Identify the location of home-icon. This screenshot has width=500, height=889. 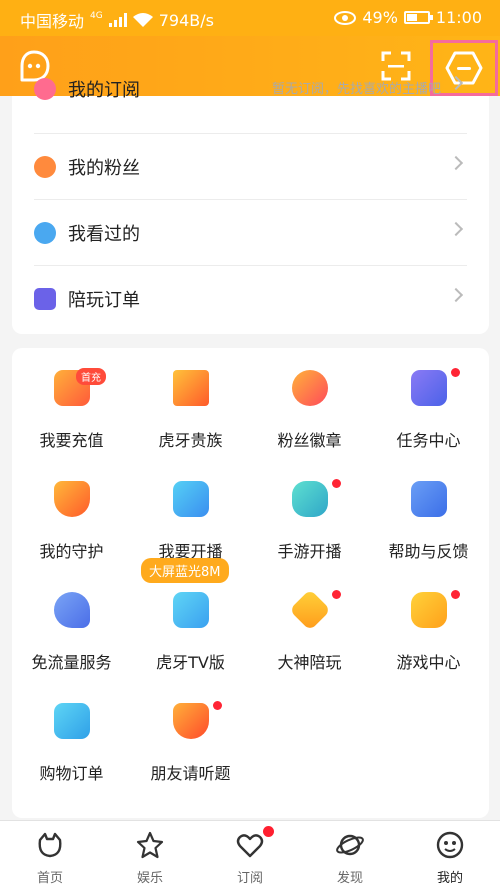
(50, 845).